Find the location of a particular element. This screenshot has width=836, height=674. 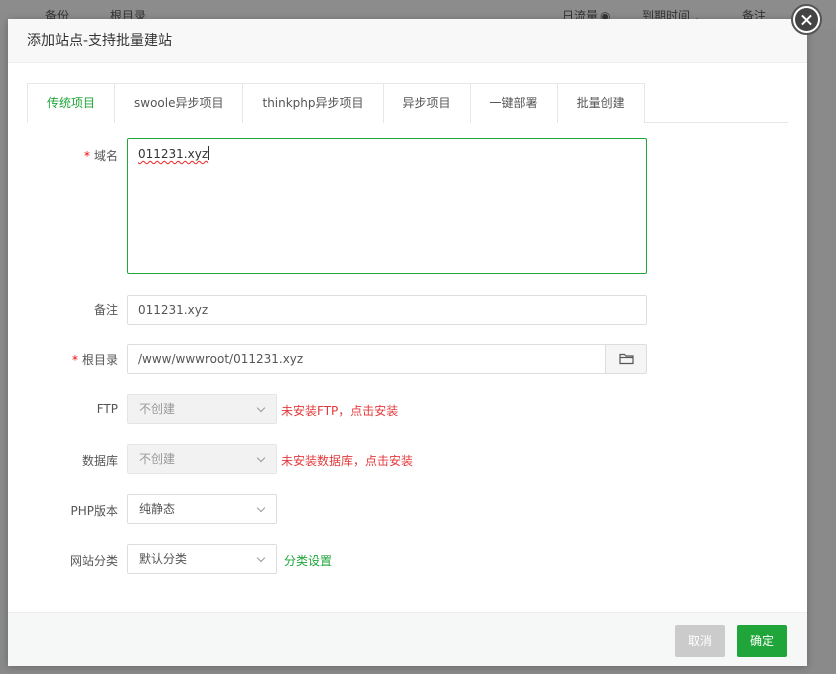

ftp-install-link: 未安装FTP，点击安装 is located at coordinates (339, 410).